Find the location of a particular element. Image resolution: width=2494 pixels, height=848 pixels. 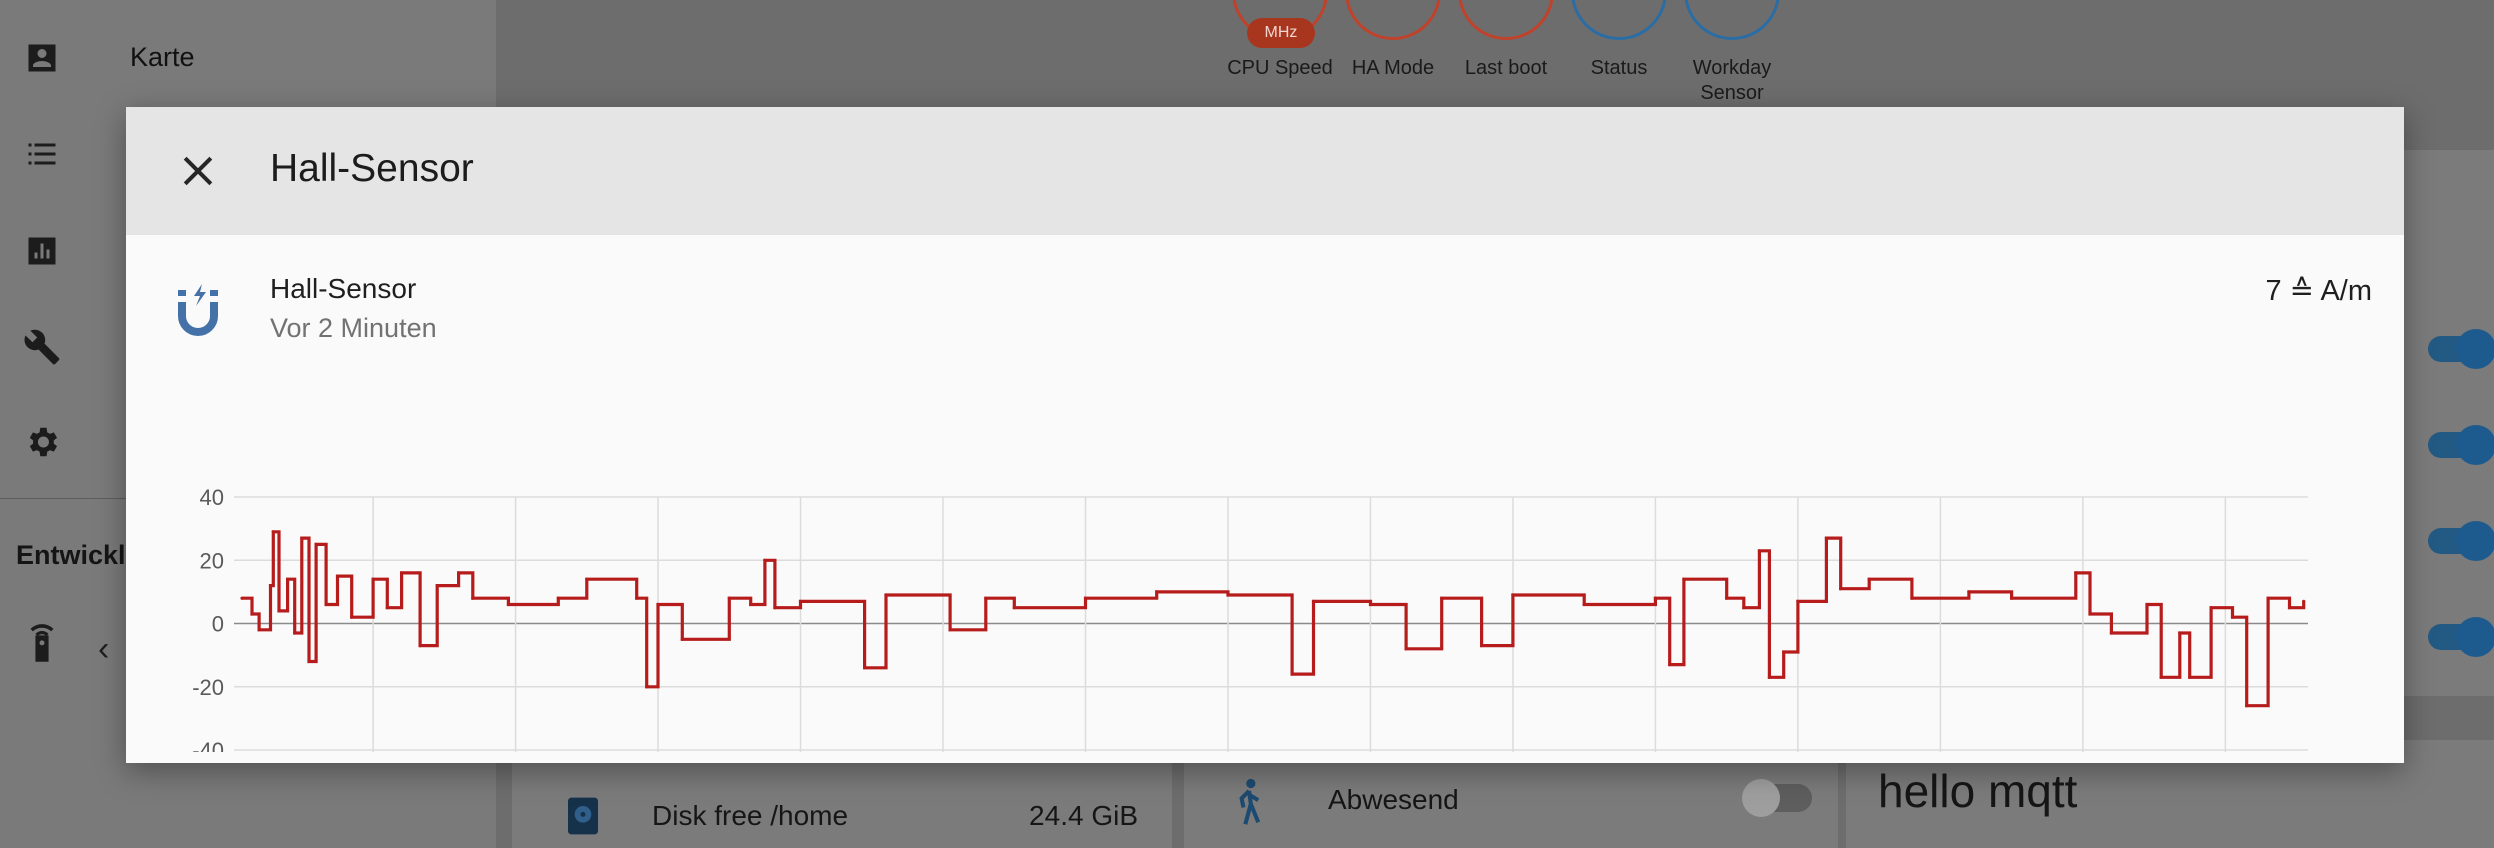

chevron-left-icon: ‹ is located at coordinates (103, 649).